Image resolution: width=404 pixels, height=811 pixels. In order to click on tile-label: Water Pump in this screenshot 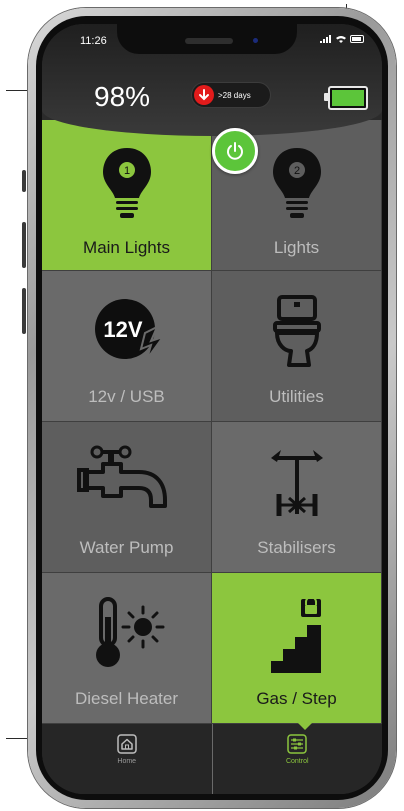, I will do `click(126, 547)`.